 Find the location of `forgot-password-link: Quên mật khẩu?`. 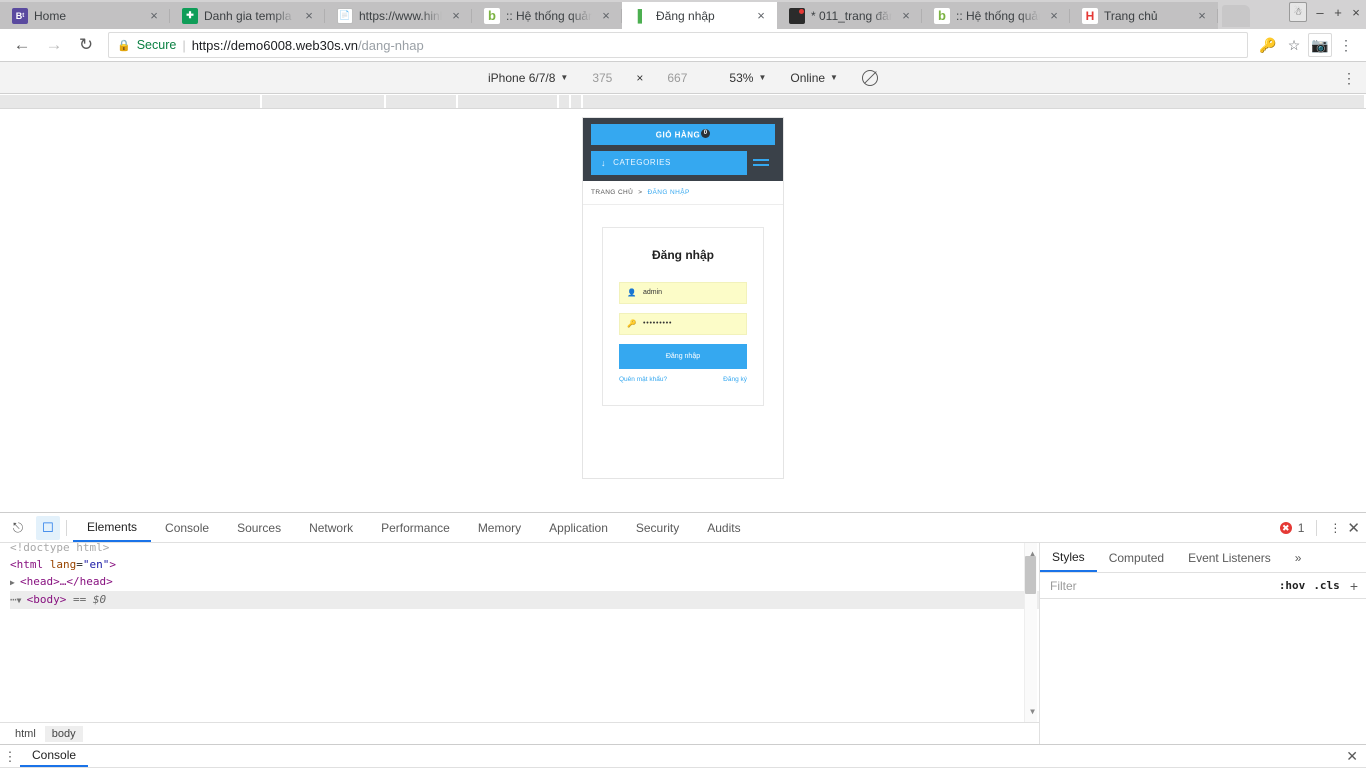

forgot-password-link: Quên mật khẩu? is located at coordinates (643, 379).